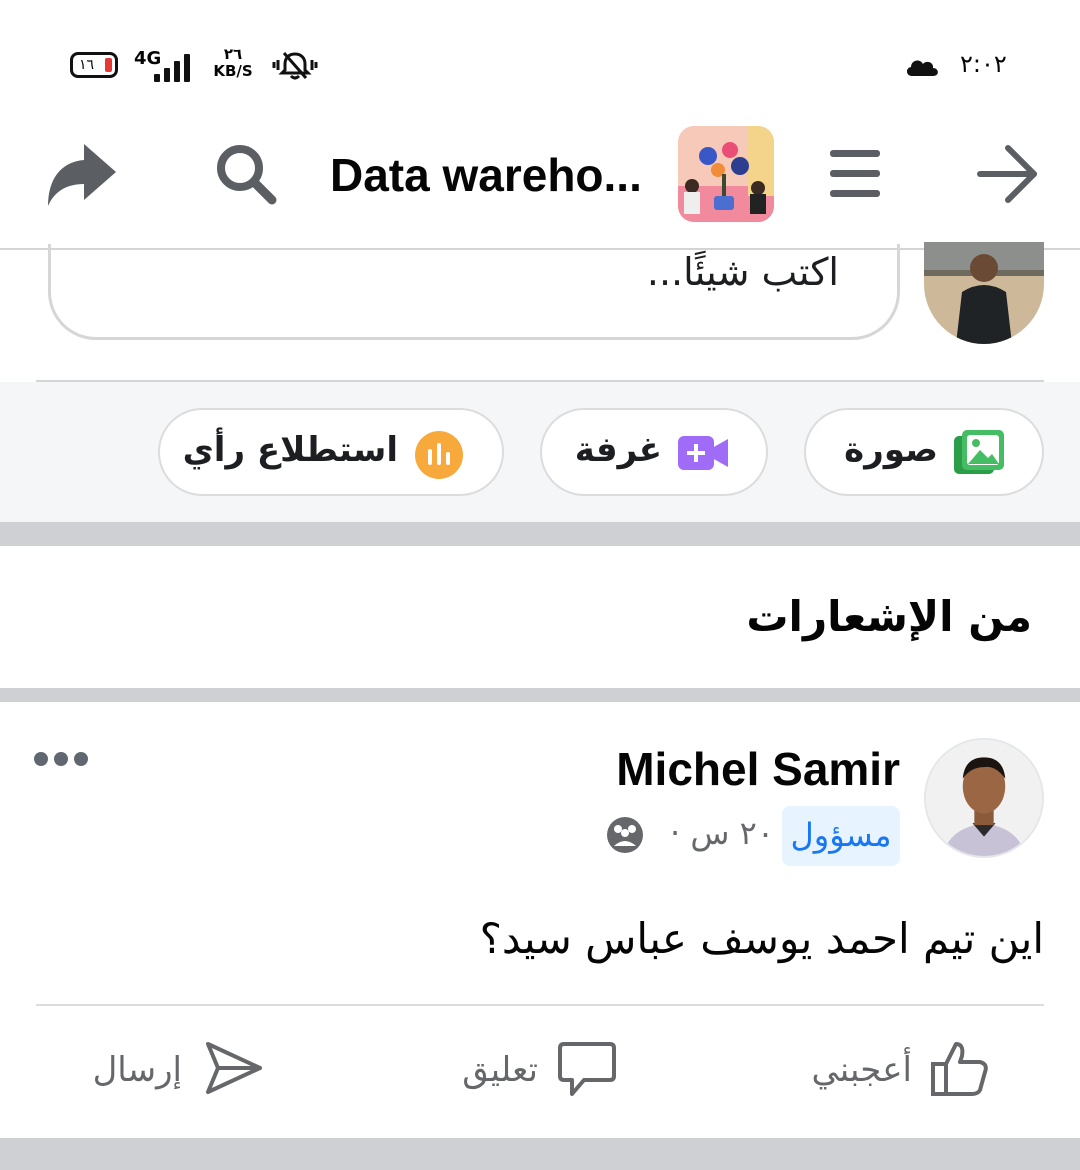 This screenshot has width=1080, height=1170. I want to click on section-title: من الإشعارات, so click(889, 616).